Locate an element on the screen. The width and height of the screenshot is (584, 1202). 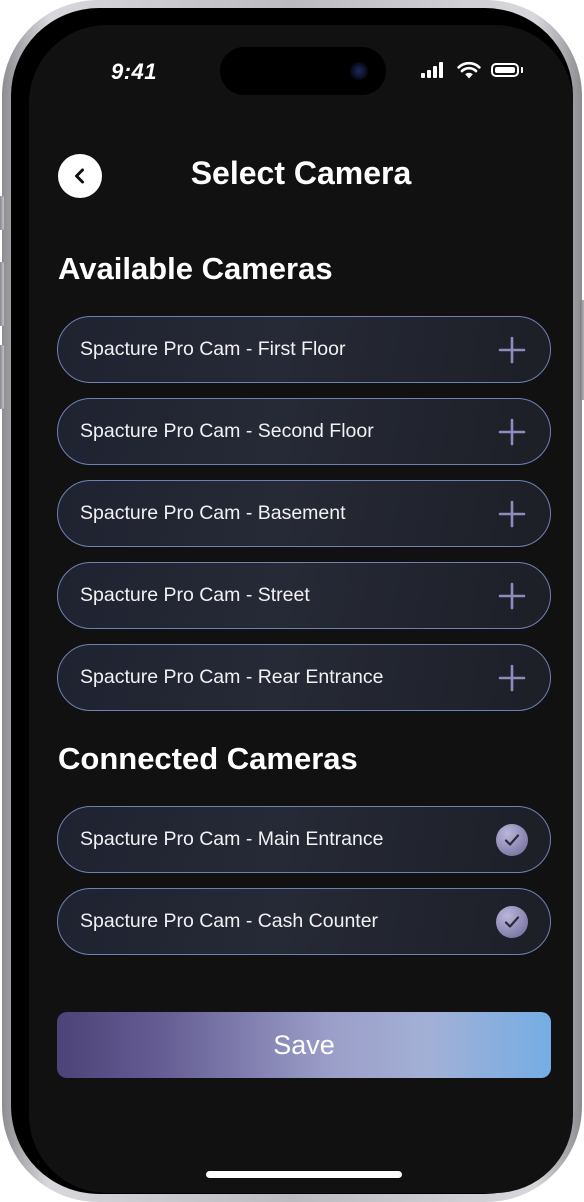
status-icons is located at coordinates (476, 71).